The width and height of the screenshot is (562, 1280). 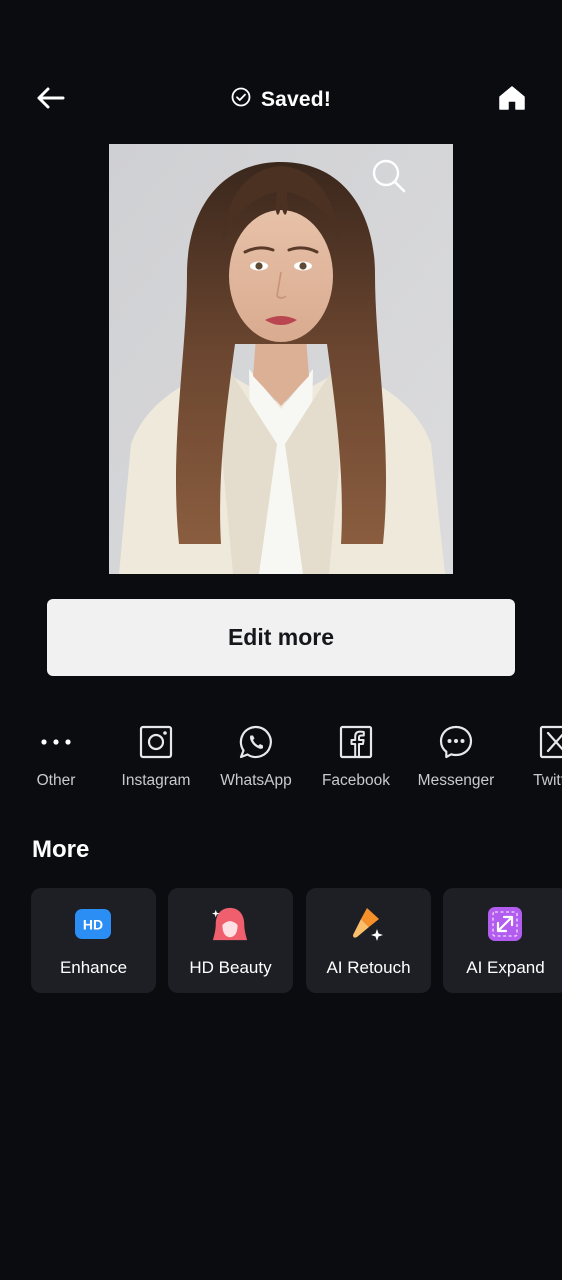 I want to click on share-other: Other, so click(x=56, y=754).